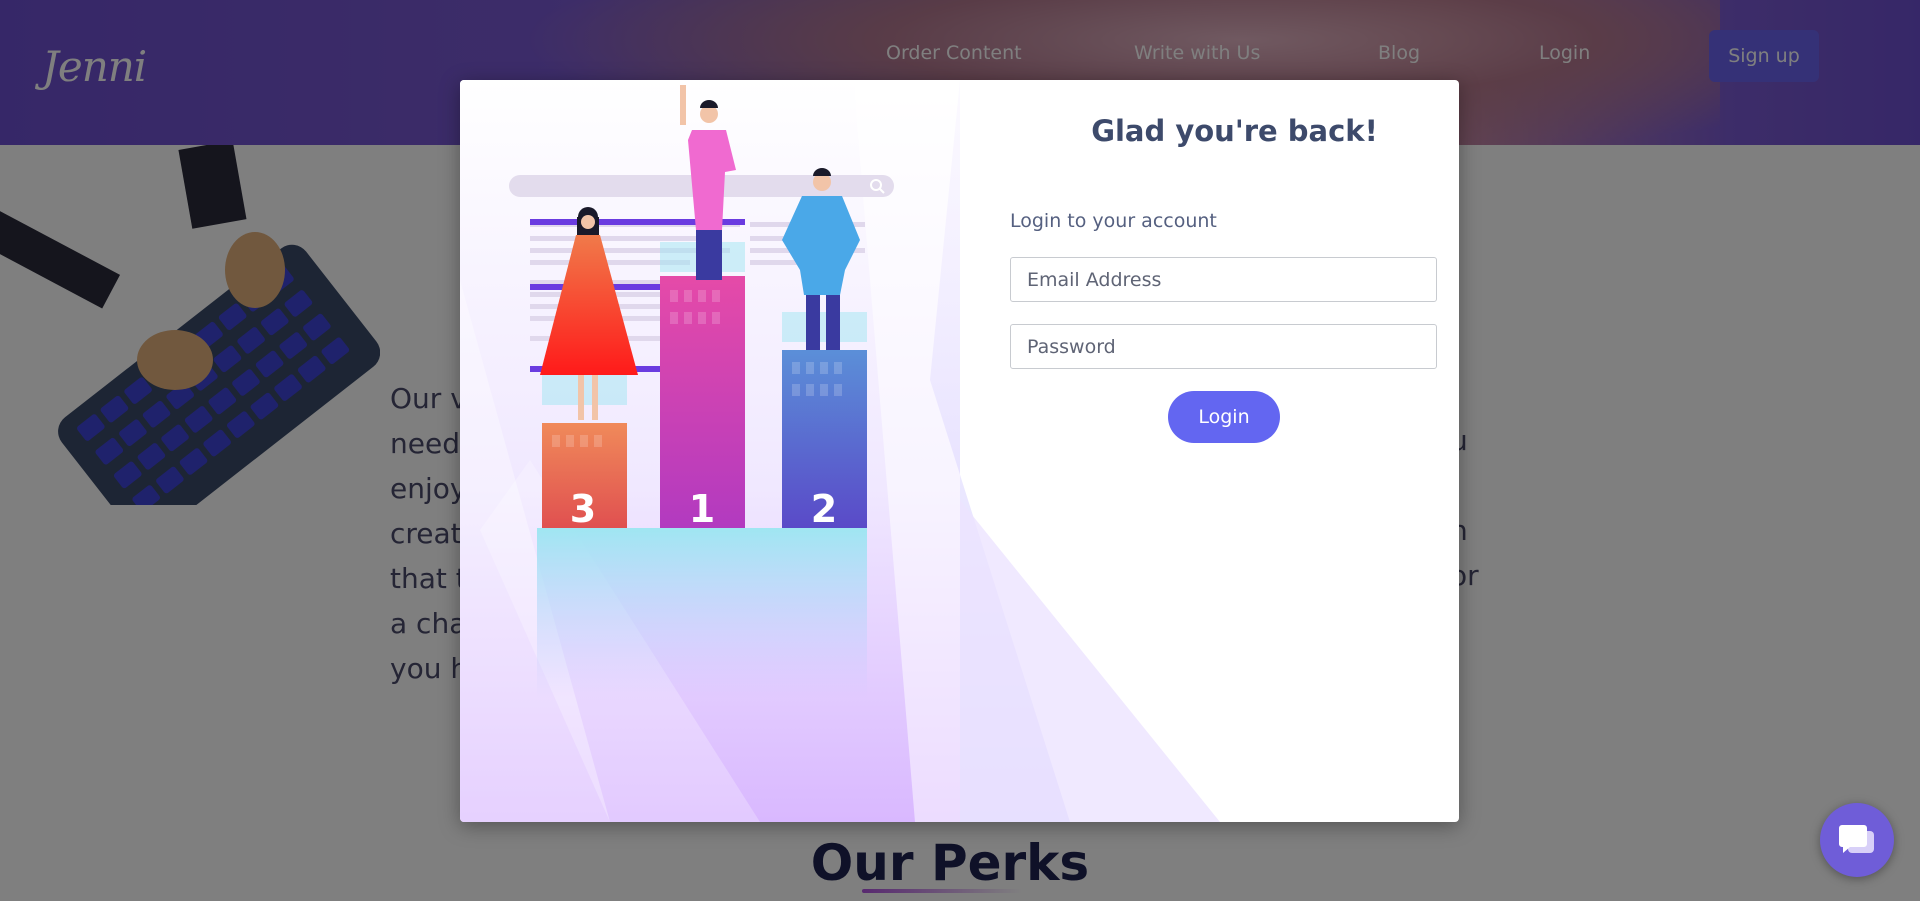  I want to click on chat-button, so click(1857, 840).